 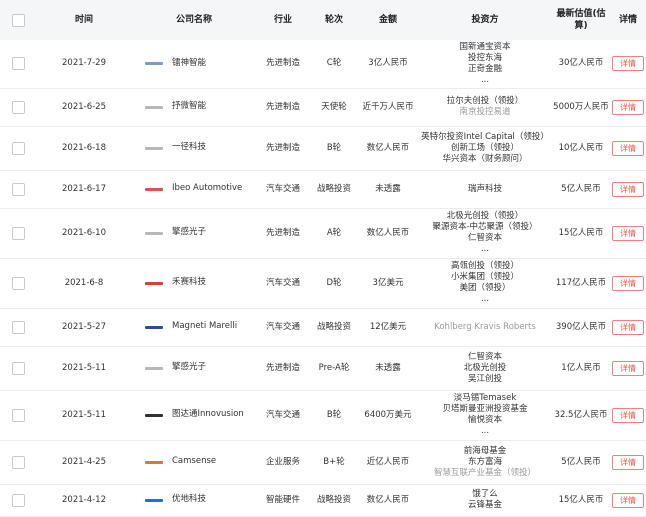 I want to click on round-cell: 战略投资, so click(x=333, y=326).